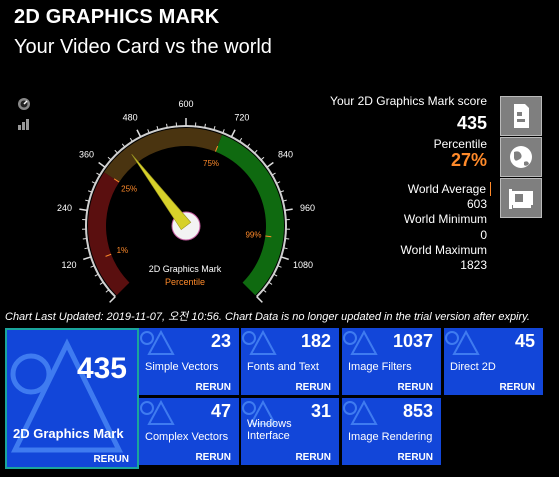 The width and height of the screenshot is (559, 477). What do you see at coordinates (445, 219) in the screenshot?
I see `world-minimum-label: World Minimum` at bounding box center [445, 219].